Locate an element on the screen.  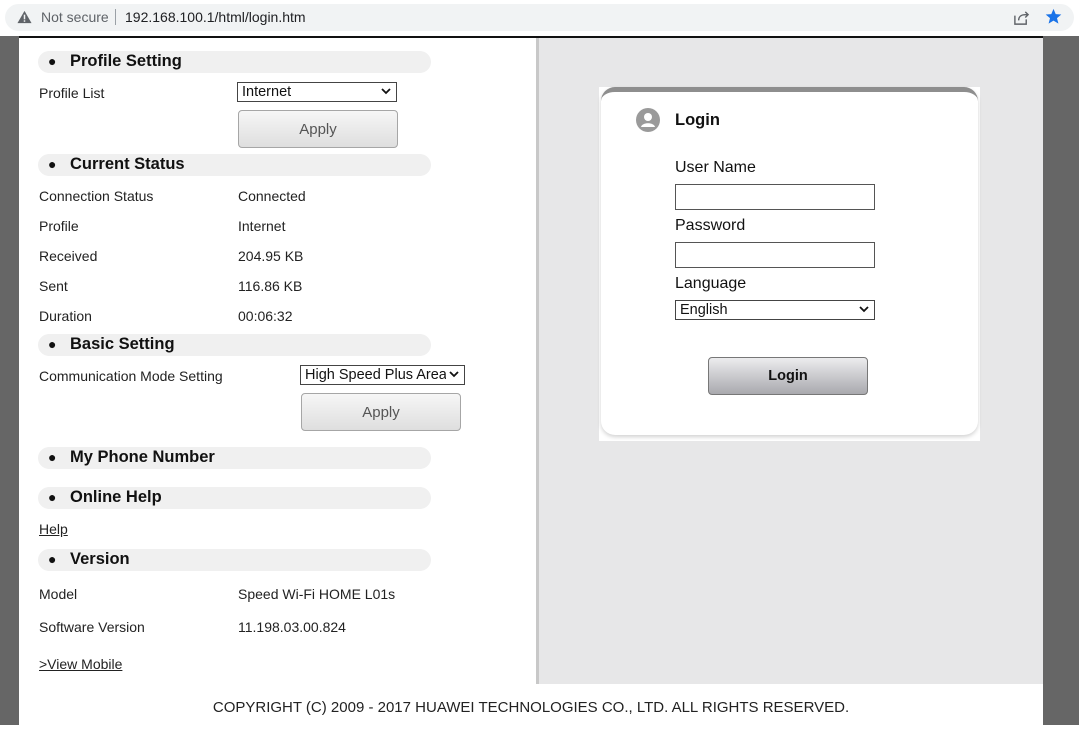
login-button: Login is located at coordinates (788, 376).